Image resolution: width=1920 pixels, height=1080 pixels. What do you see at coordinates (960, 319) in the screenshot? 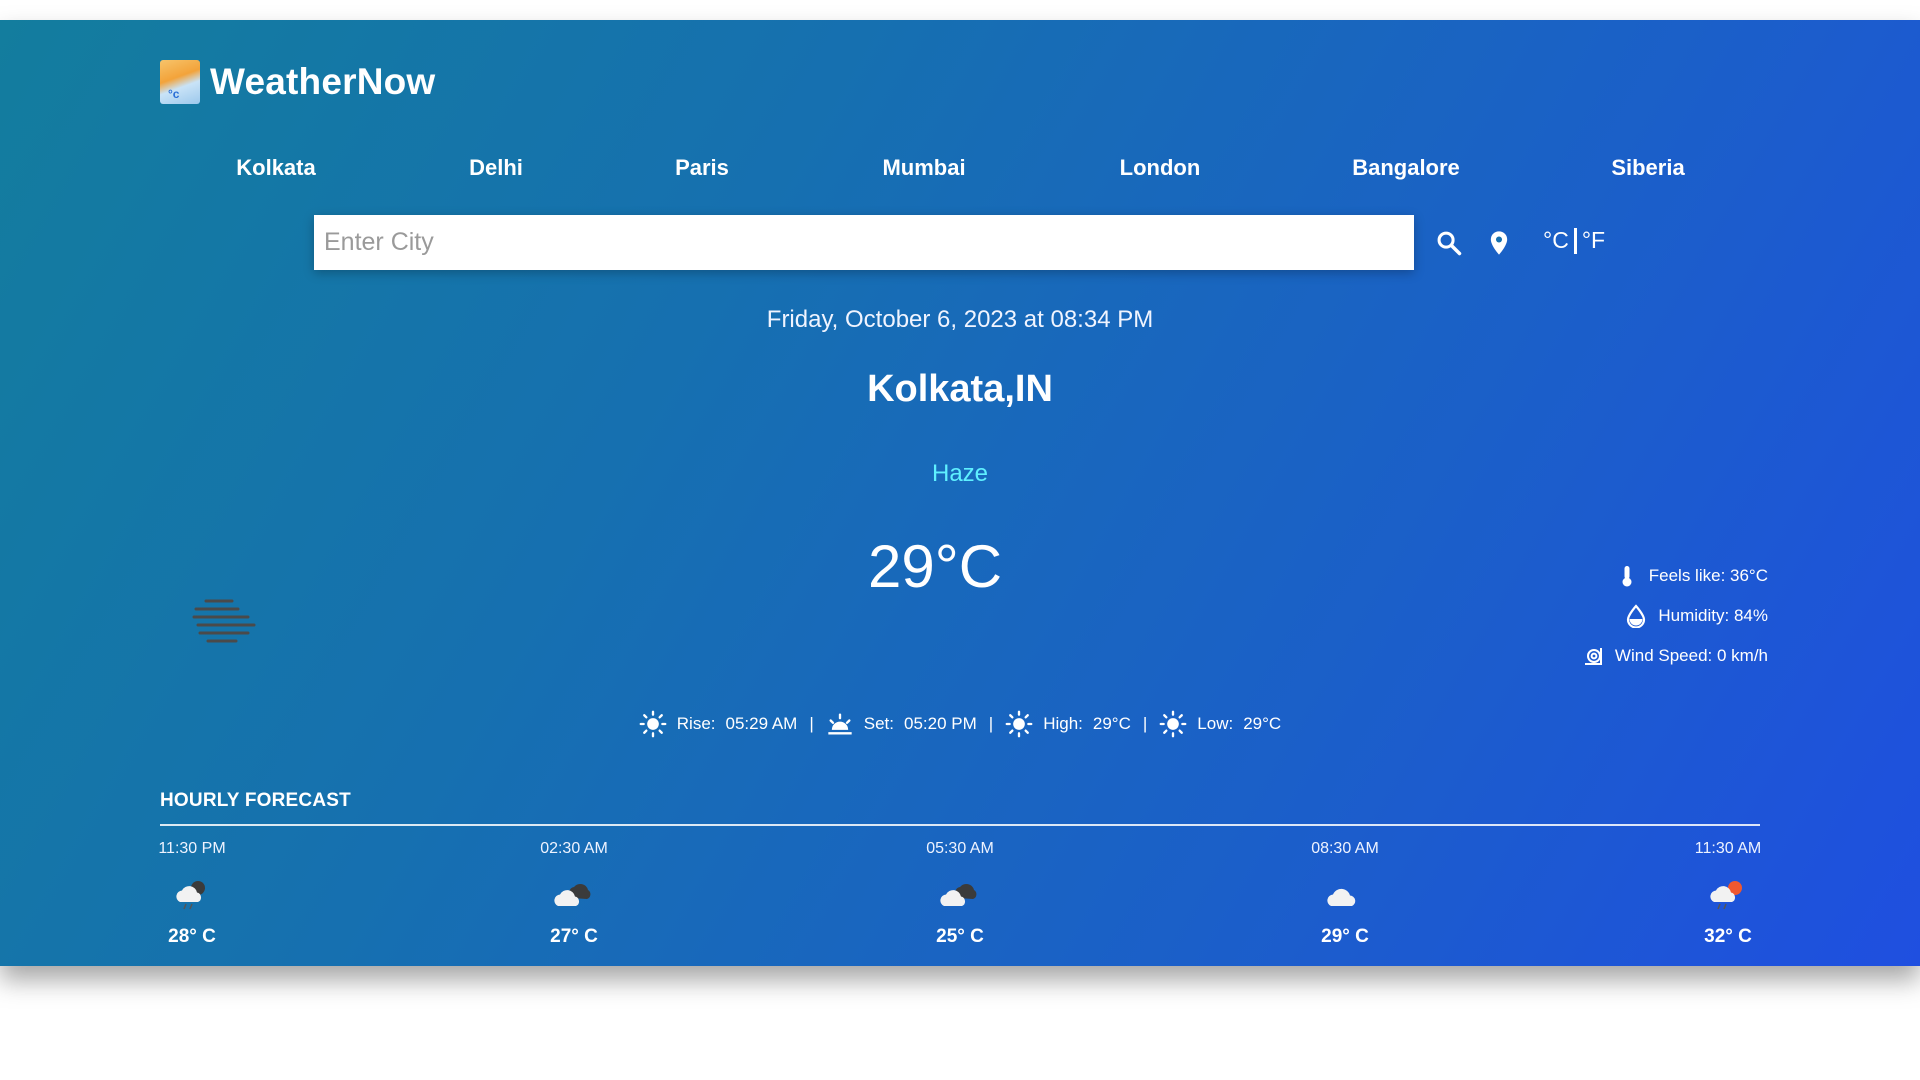
I see `current-datetime: Friday, October 6, 2023 at 08:34 PM` at bounding box center [960, 319].